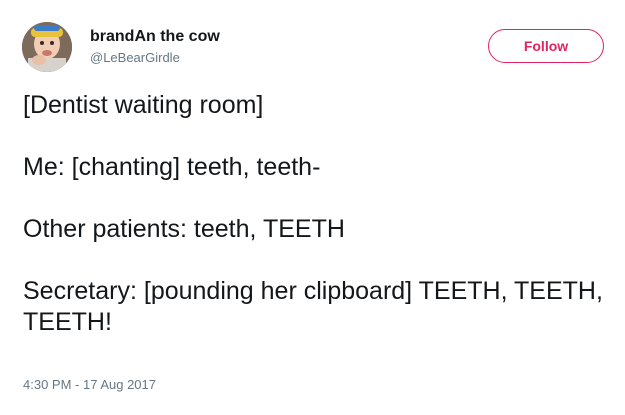 The width and height of the screenshot is (625, 415). Describe the element at coordinates (546, 46) in the screenshot. I see `follow-button: Follow` at that location.